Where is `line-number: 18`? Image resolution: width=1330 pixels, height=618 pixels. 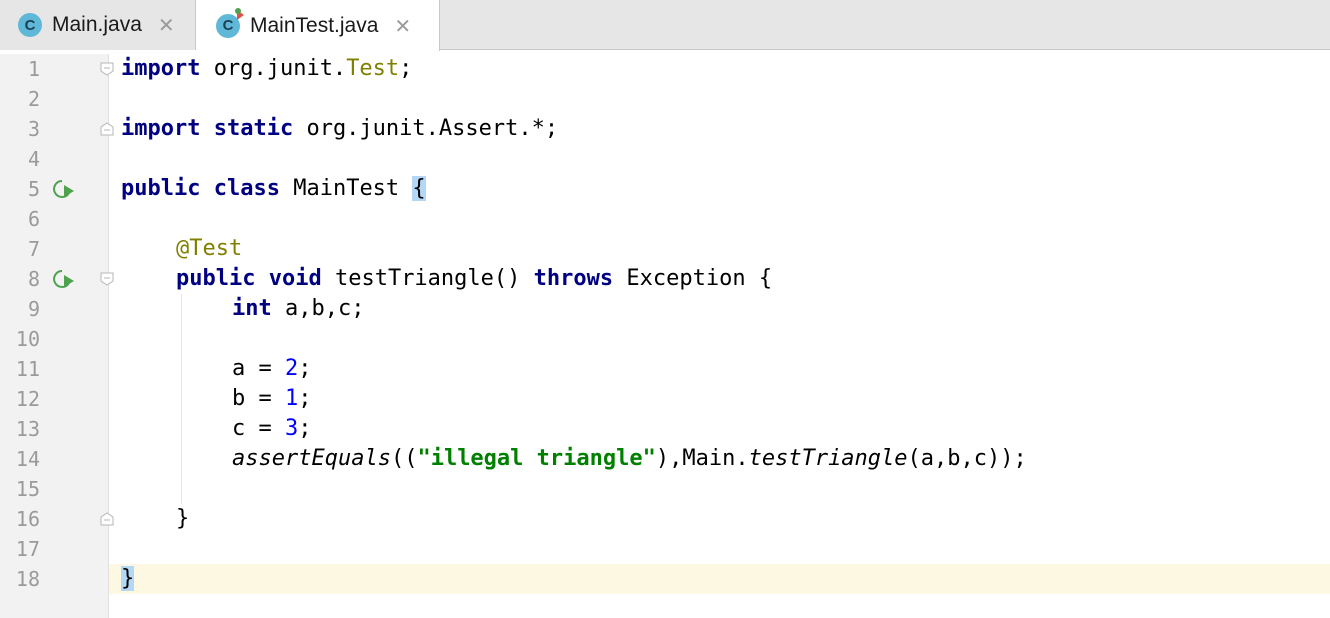 line-number: 18 is located at coordinates (27, 579).